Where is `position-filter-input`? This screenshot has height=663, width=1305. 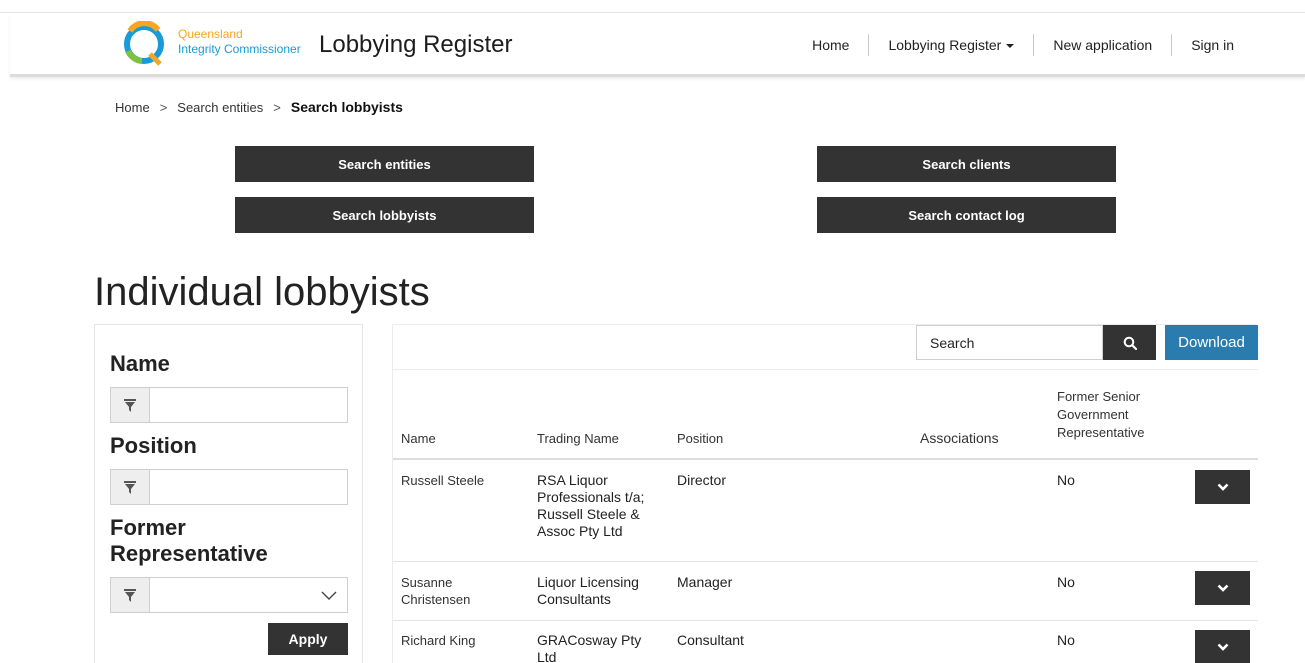 position-filter-input is located at coordinates (229, 487).